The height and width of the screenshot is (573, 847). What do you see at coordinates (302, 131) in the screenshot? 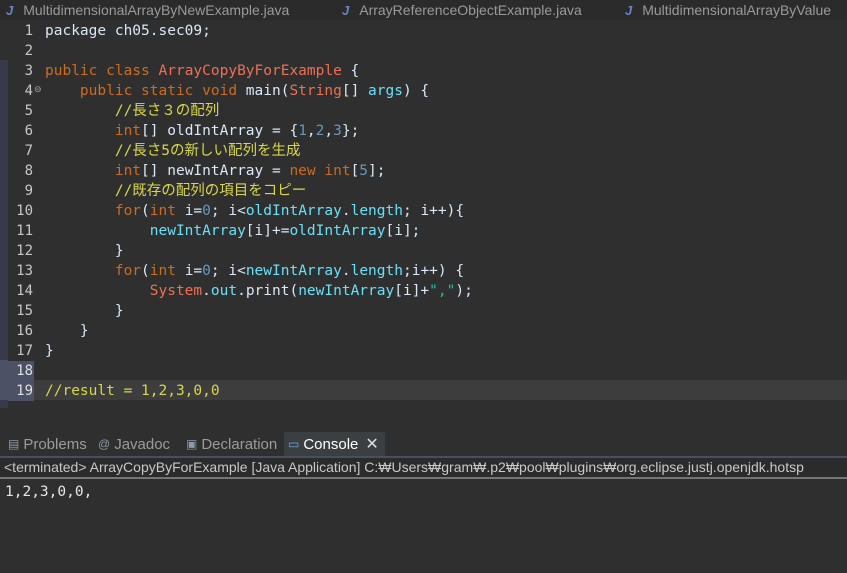
I see `code-token: 1` at bounding box center [302, 131].